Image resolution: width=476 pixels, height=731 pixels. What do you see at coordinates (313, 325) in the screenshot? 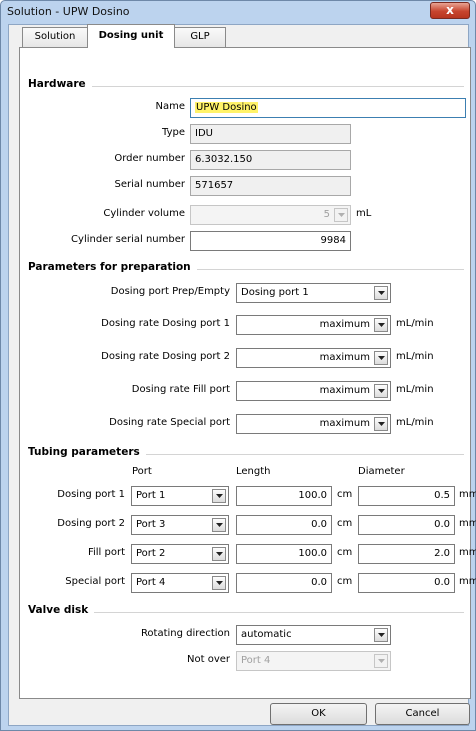
I see `rate-port1-select: maximum` at bounding box center [313, 325].